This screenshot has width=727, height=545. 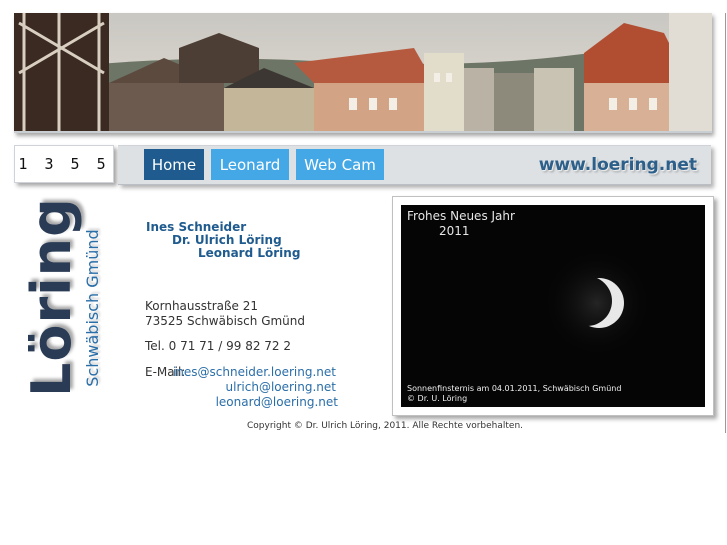 What do you see at coordinates (617, 165) in the screenshot?
I see `site-url-logo: www.loering.net` at bounding box center [617, 165].